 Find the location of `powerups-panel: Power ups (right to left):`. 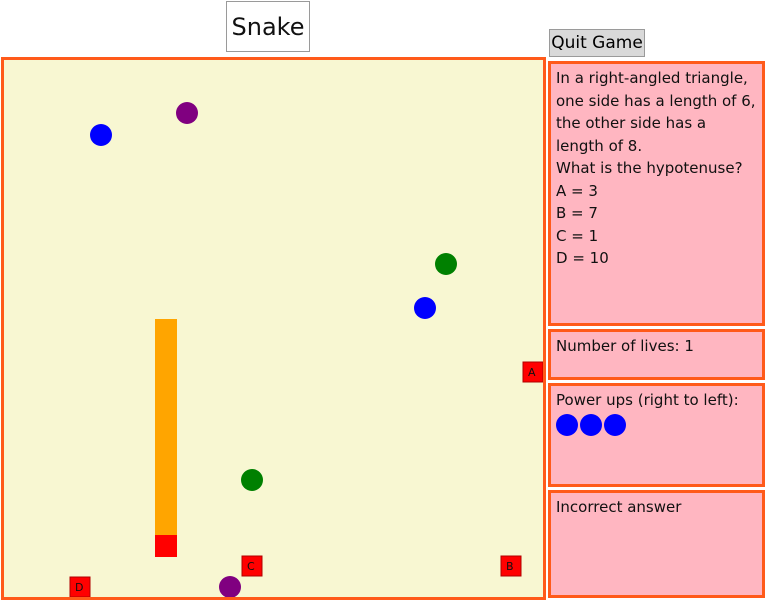

powerups-panel: Power ups (right to left): is located at coordinates (656, 435).